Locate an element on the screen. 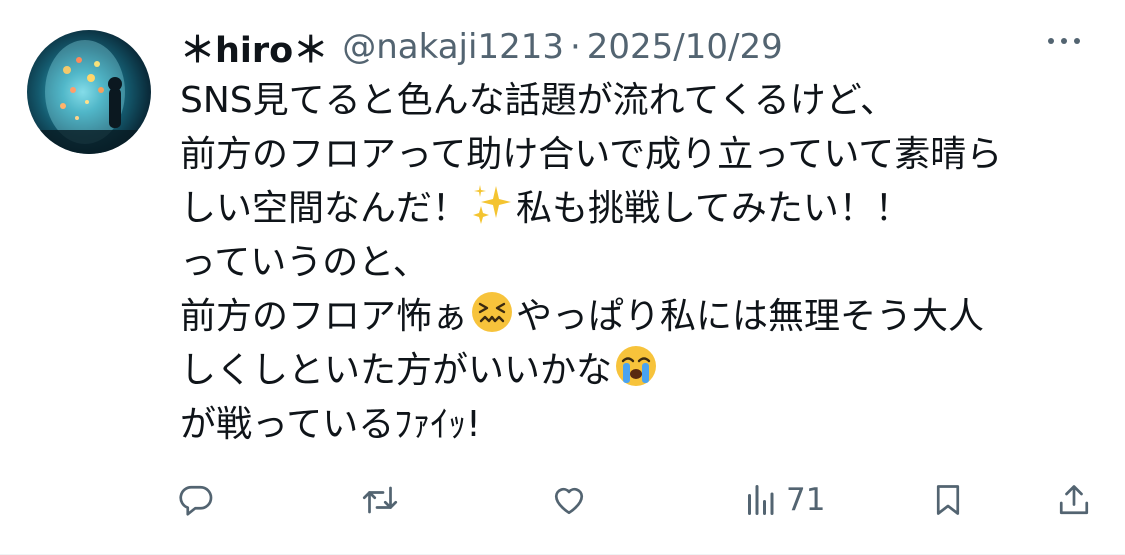 The image size is (1125, 555). post-header: ＊hiro＊ @nakaji1213 · 2025/10/29 is located at coordinates (481, 47).